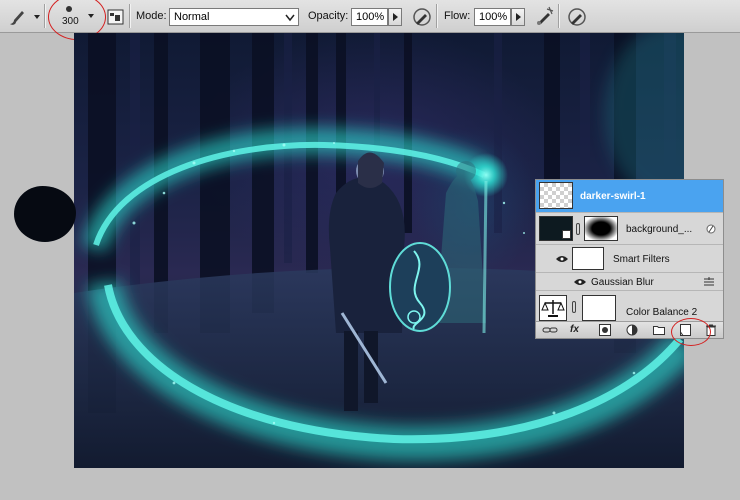  What do you see at coordinates (17, 17) in the screenshot?
I see `brush-tool-icon` at bounding box center [17, 17].